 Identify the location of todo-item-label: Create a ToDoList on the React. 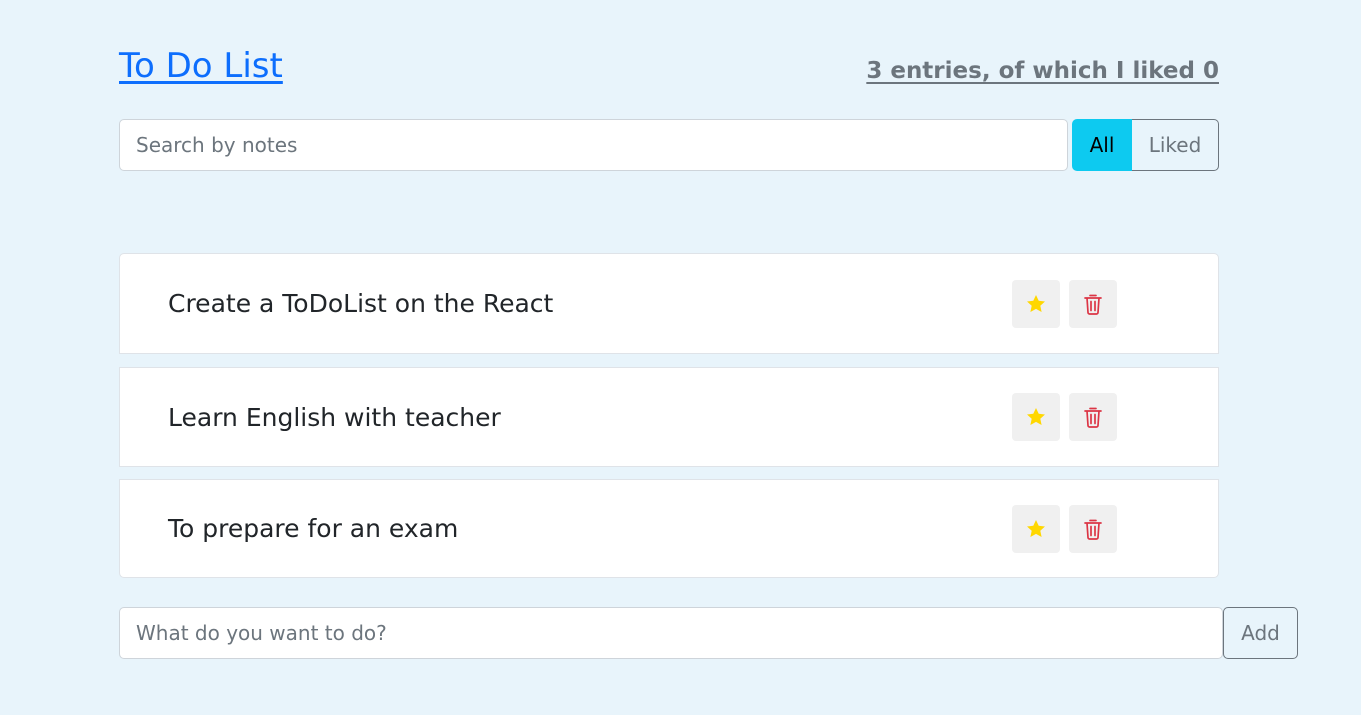
(360, 303).